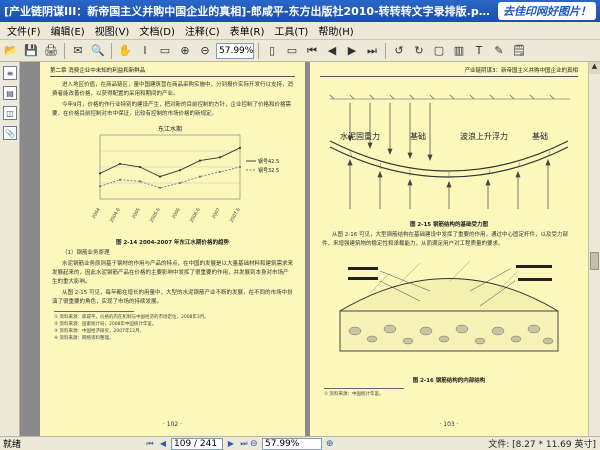 This screenshot has height=450, width=600. Describe the element at coordinates (157, 30) in the screenshot. I see `menu-document: 文档(D)` at that location.